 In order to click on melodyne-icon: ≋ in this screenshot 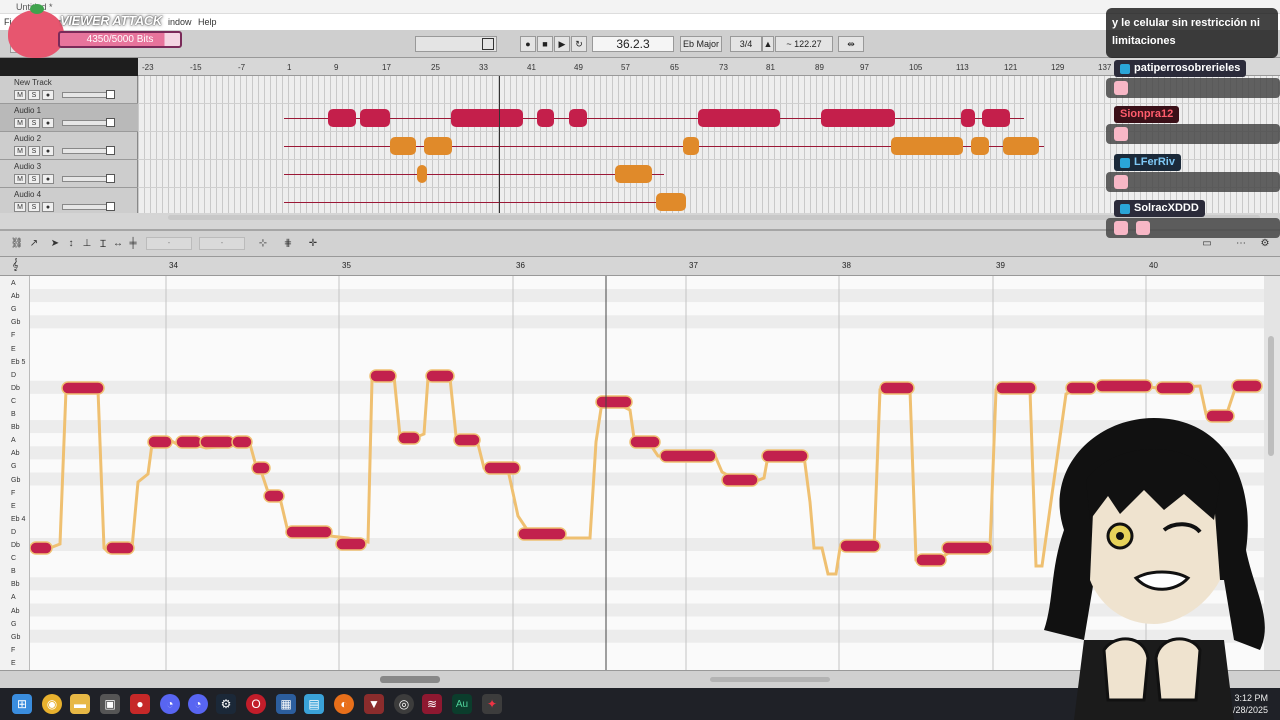, I will do `click(432, 704)`.